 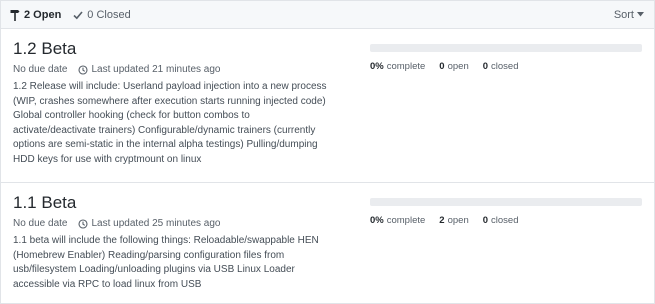 I want to click on closed-milestones-tab: 0 Closed, so click(x=102, y=14).